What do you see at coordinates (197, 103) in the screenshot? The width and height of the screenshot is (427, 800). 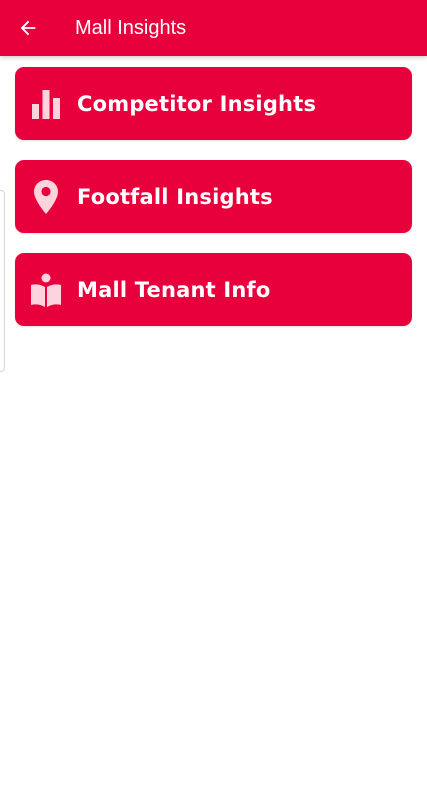 I see `competitor-insights-label: Competitor Insights` at bounding box center [197, 103].